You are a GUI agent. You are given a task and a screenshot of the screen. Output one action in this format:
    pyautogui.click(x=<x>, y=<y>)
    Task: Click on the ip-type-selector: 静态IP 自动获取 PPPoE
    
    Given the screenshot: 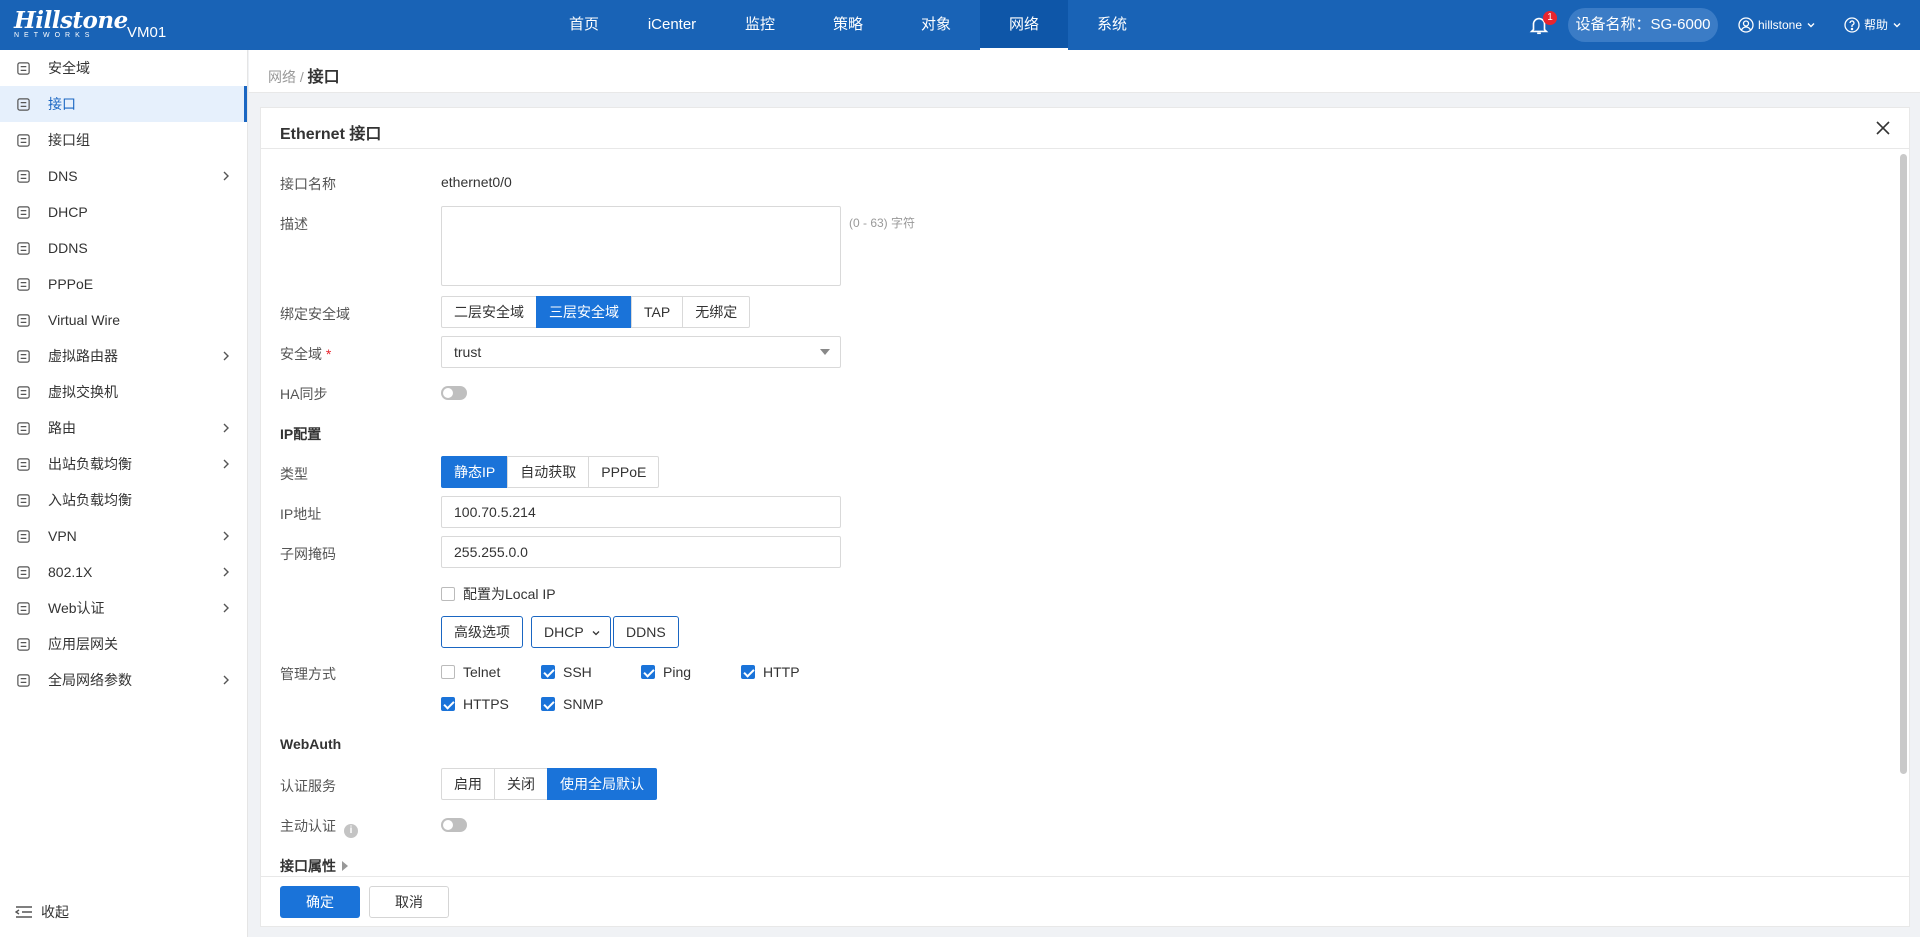 What is the action you would take?
    pyautogui.click(x=550, y=472)
    